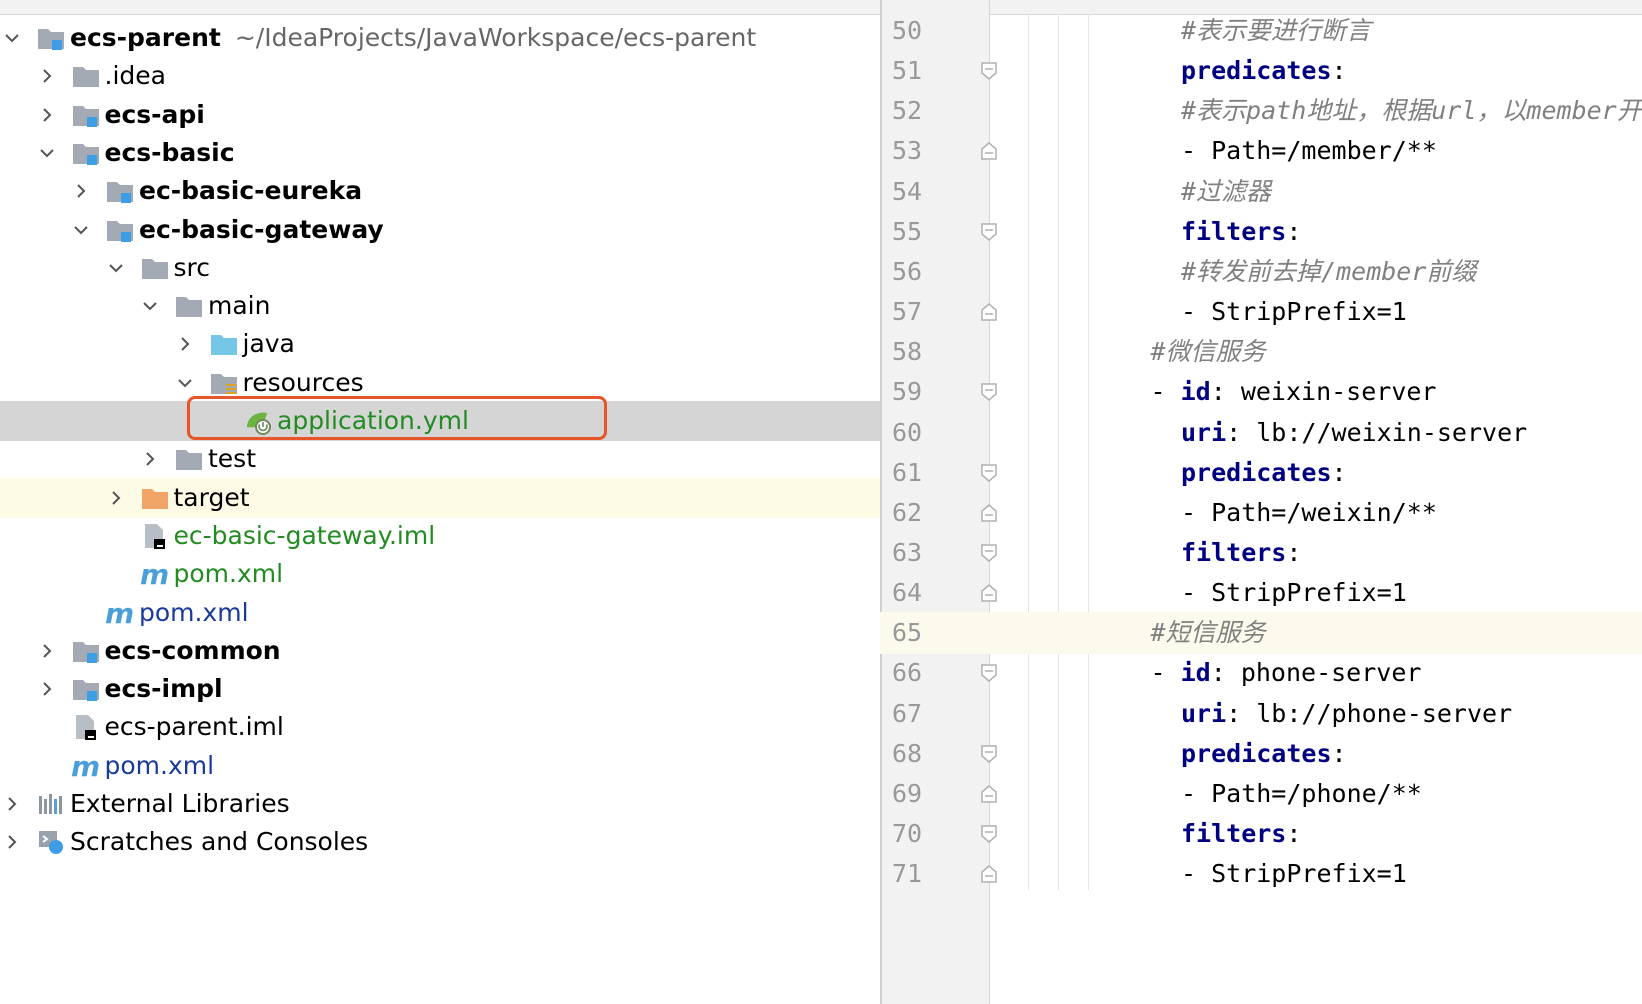  I want to click on code-line: 67 uri: lb://phone-server, so click(1261, 714).